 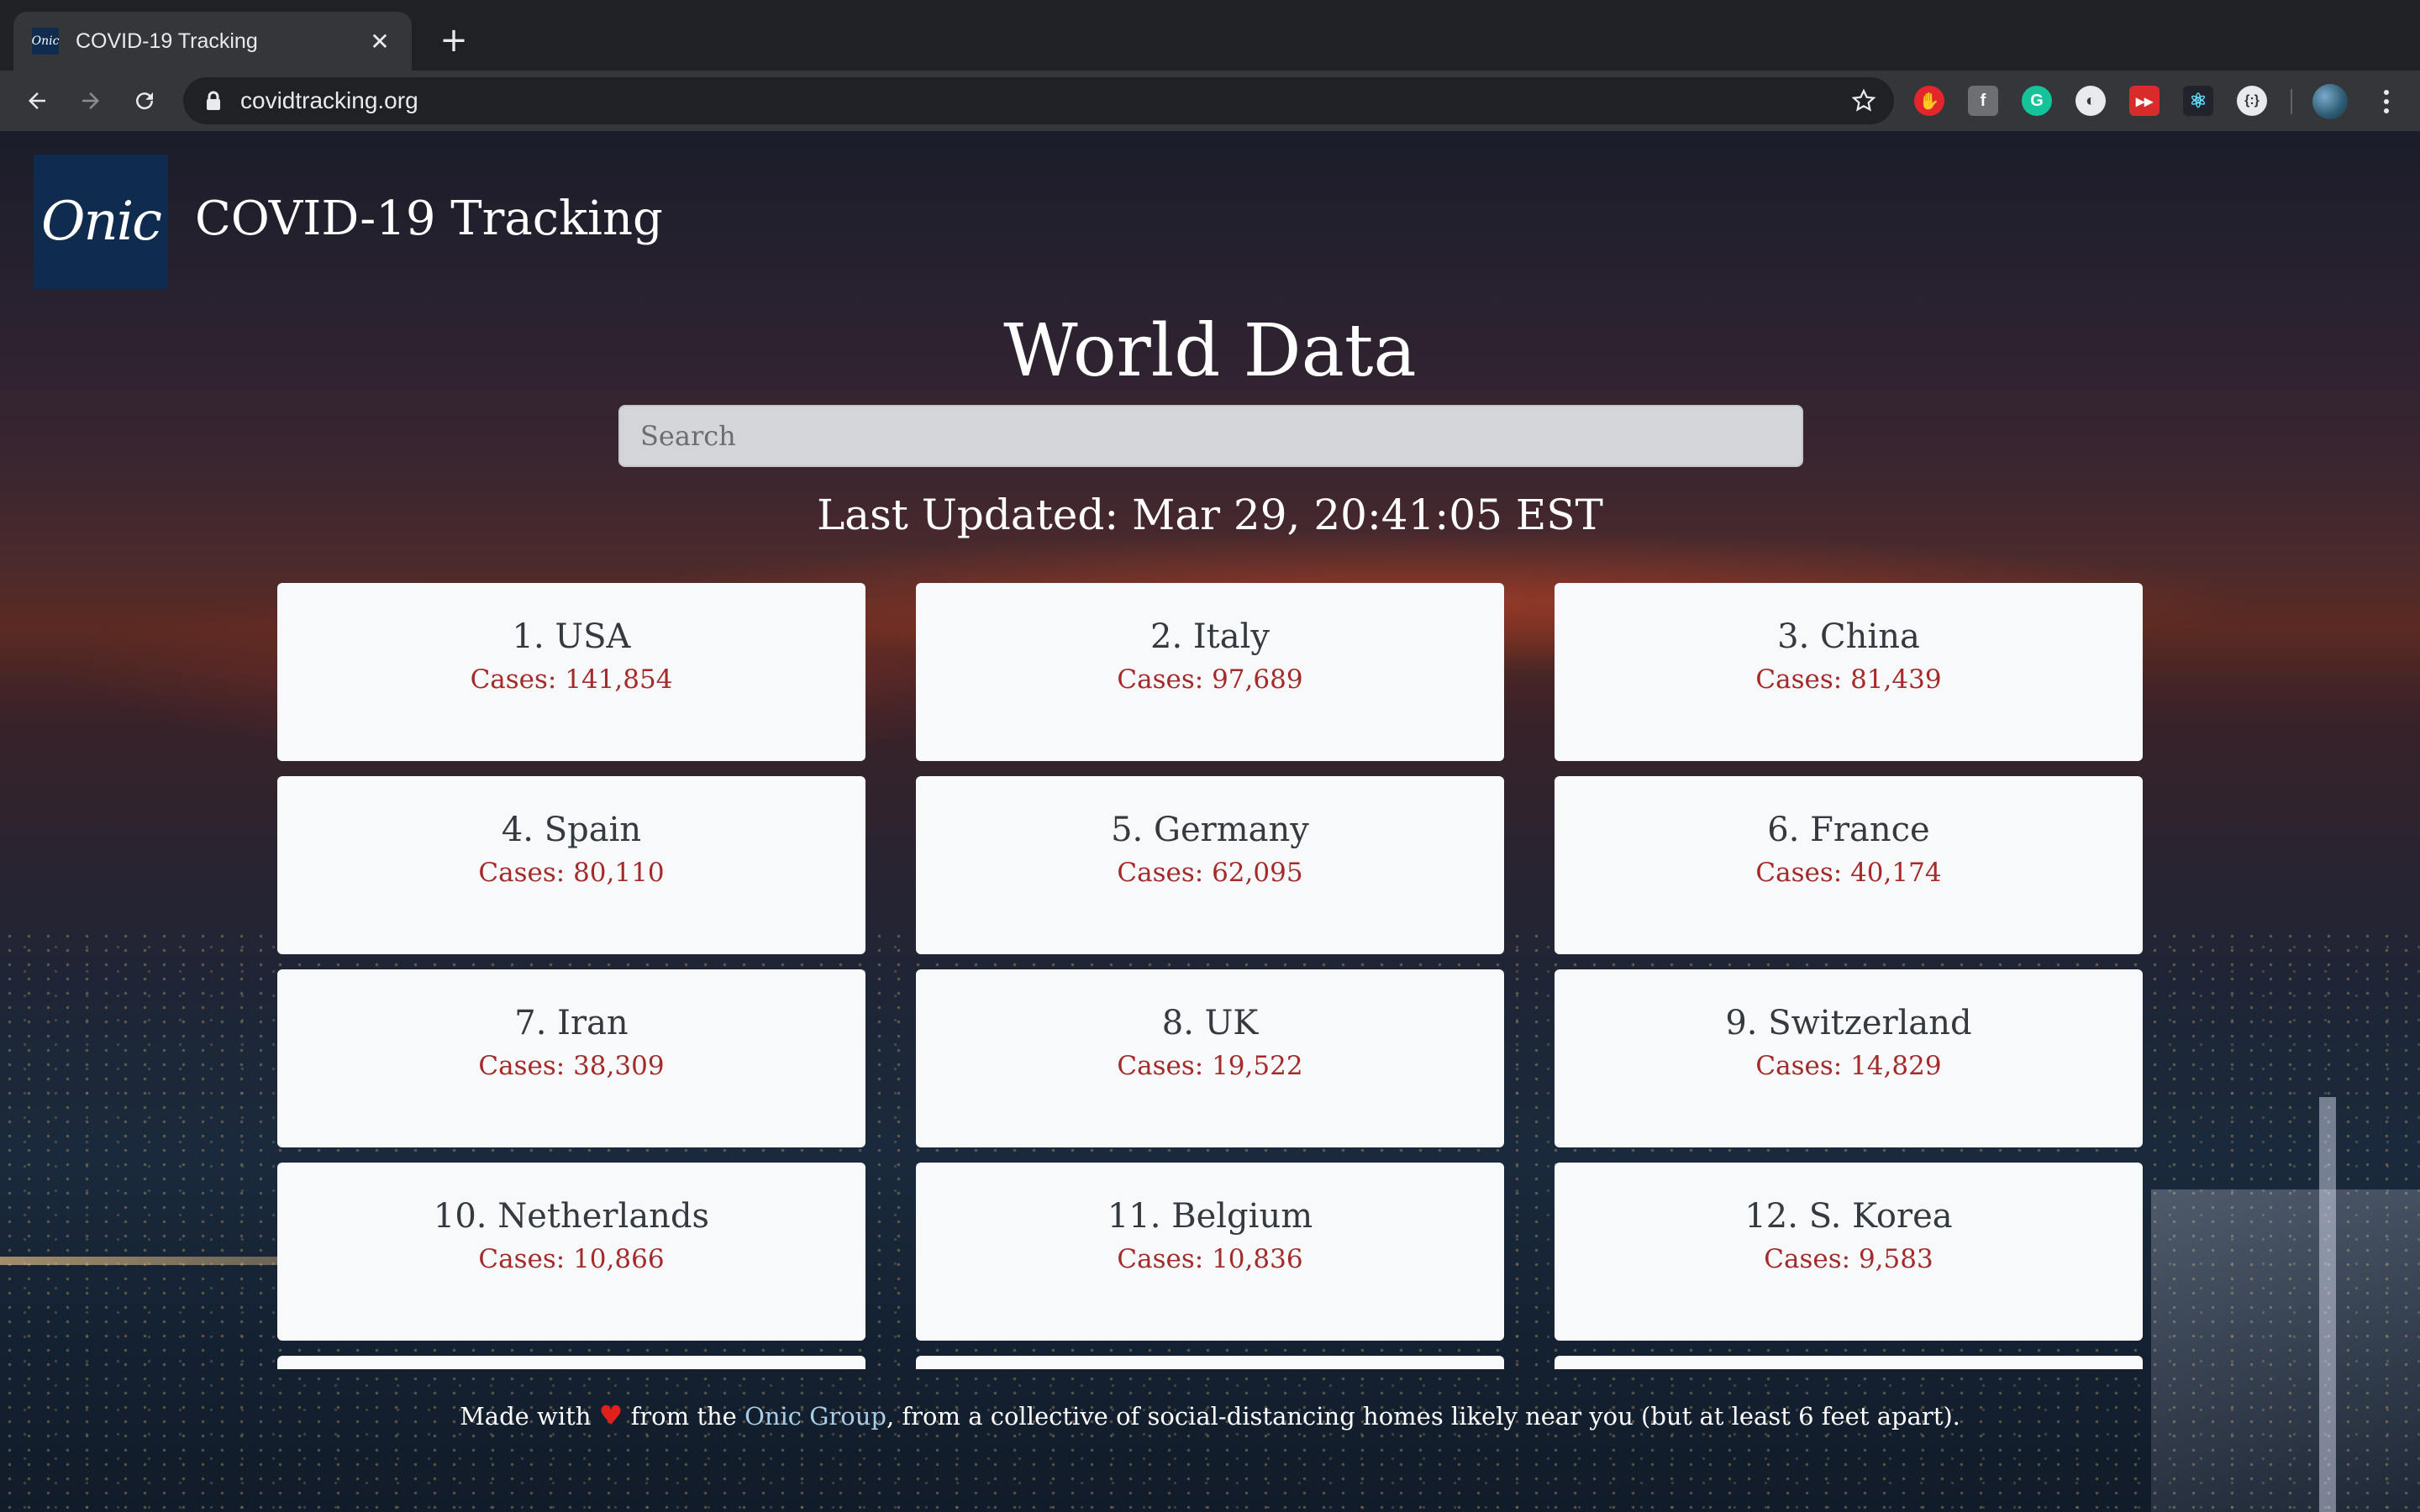 What do you see at coordinates (1210, 351) in the screenshot?
I see `page-title: World Data` at bounding box center [1210, 351].